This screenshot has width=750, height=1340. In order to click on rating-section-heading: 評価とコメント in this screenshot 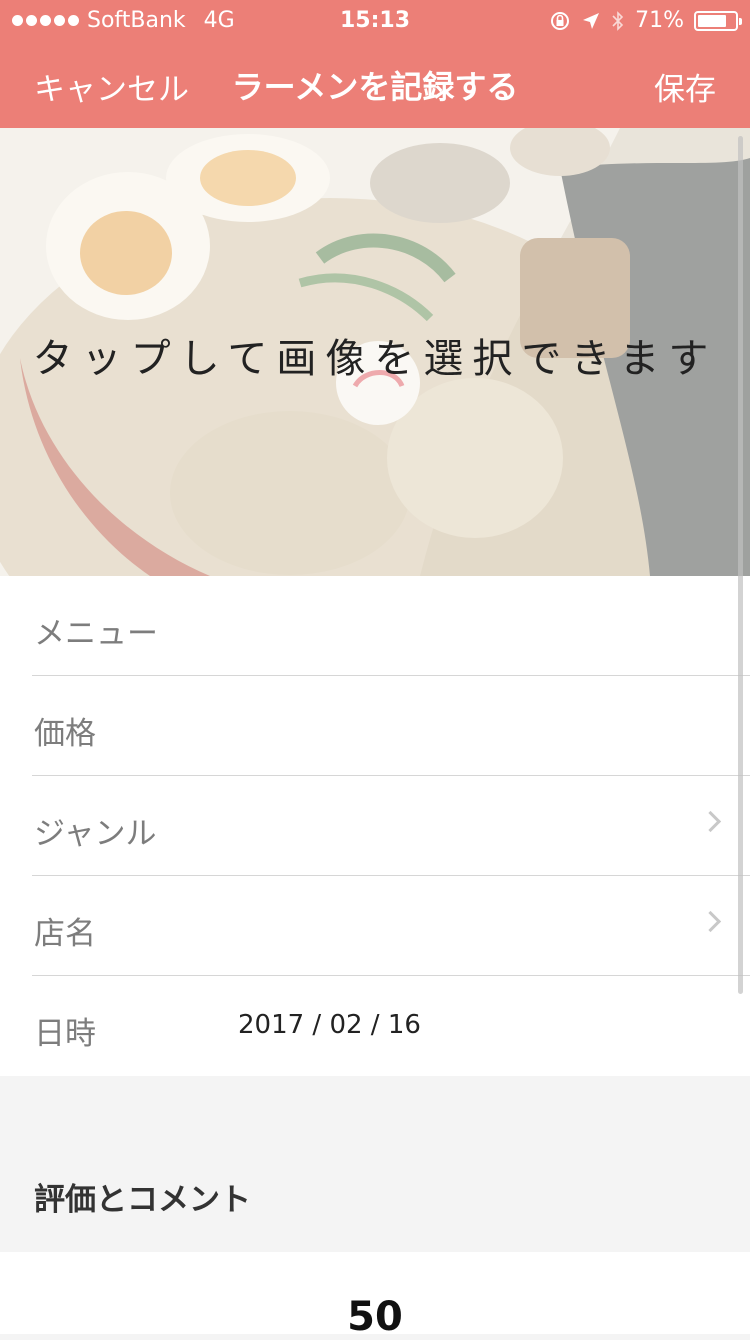, I will do `click(142, 1200)`.